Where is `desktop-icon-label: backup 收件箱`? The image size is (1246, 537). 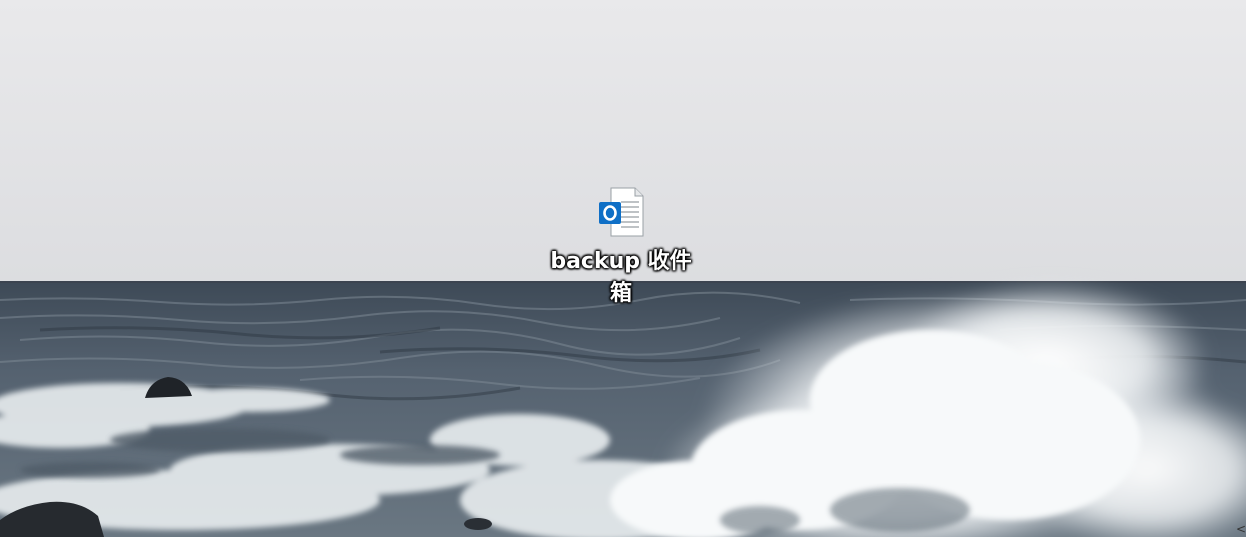 desktop-icon-label: backup 收件箱 is located at coordinates (621, 277).